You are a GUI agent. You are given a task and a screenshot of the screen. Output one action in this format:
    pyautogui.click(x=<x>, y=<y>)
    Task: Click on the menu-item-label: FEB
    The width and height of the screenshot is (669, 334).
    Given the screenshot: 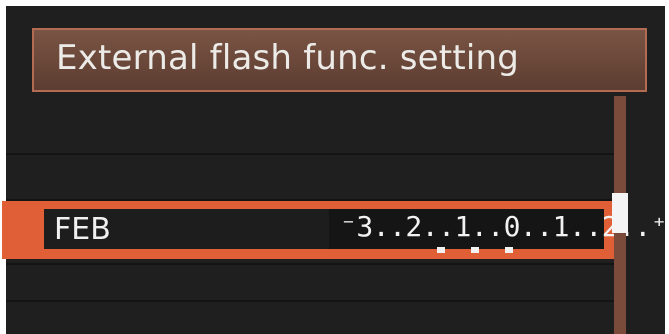 What is the action you would take?
    pyautogui.click(x=82, y=229)
    